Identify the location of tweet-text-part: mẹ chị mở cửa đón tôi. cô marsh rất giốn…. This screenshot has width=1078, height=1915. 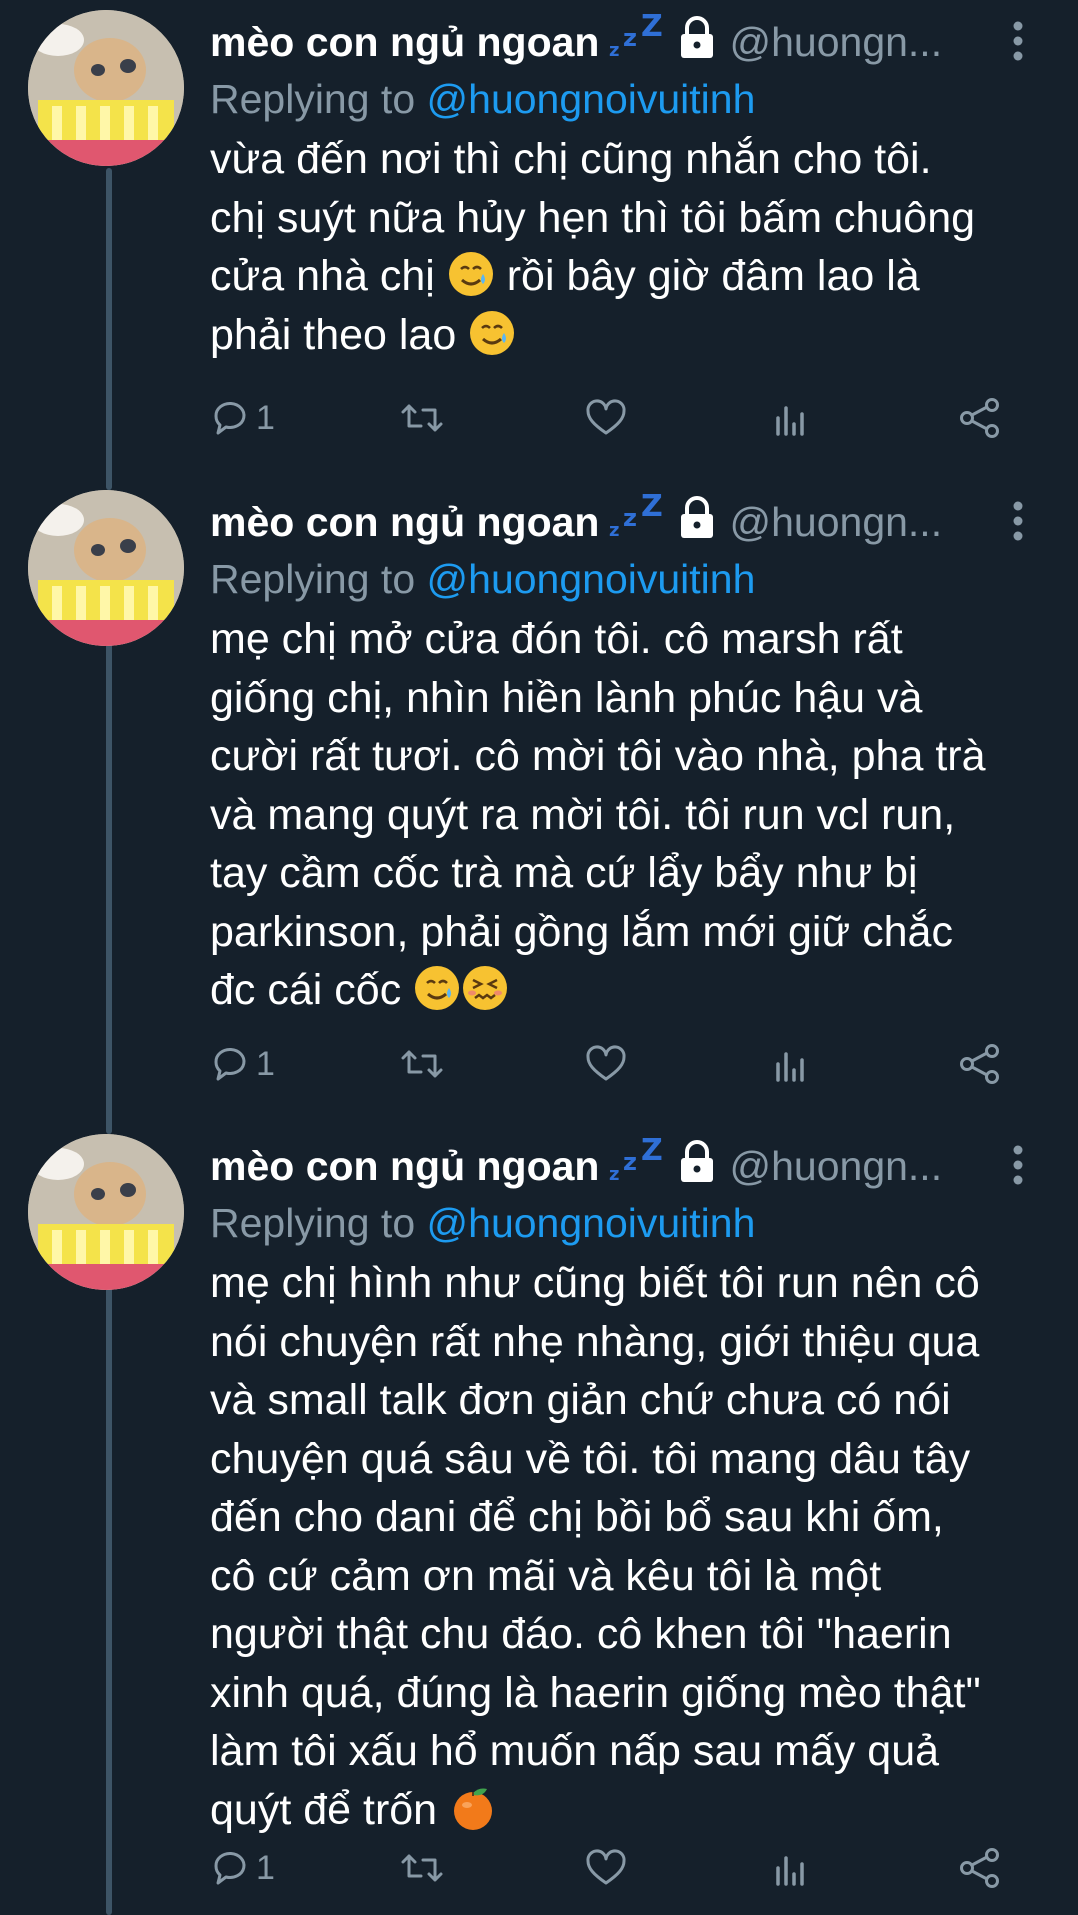
(598, 814).